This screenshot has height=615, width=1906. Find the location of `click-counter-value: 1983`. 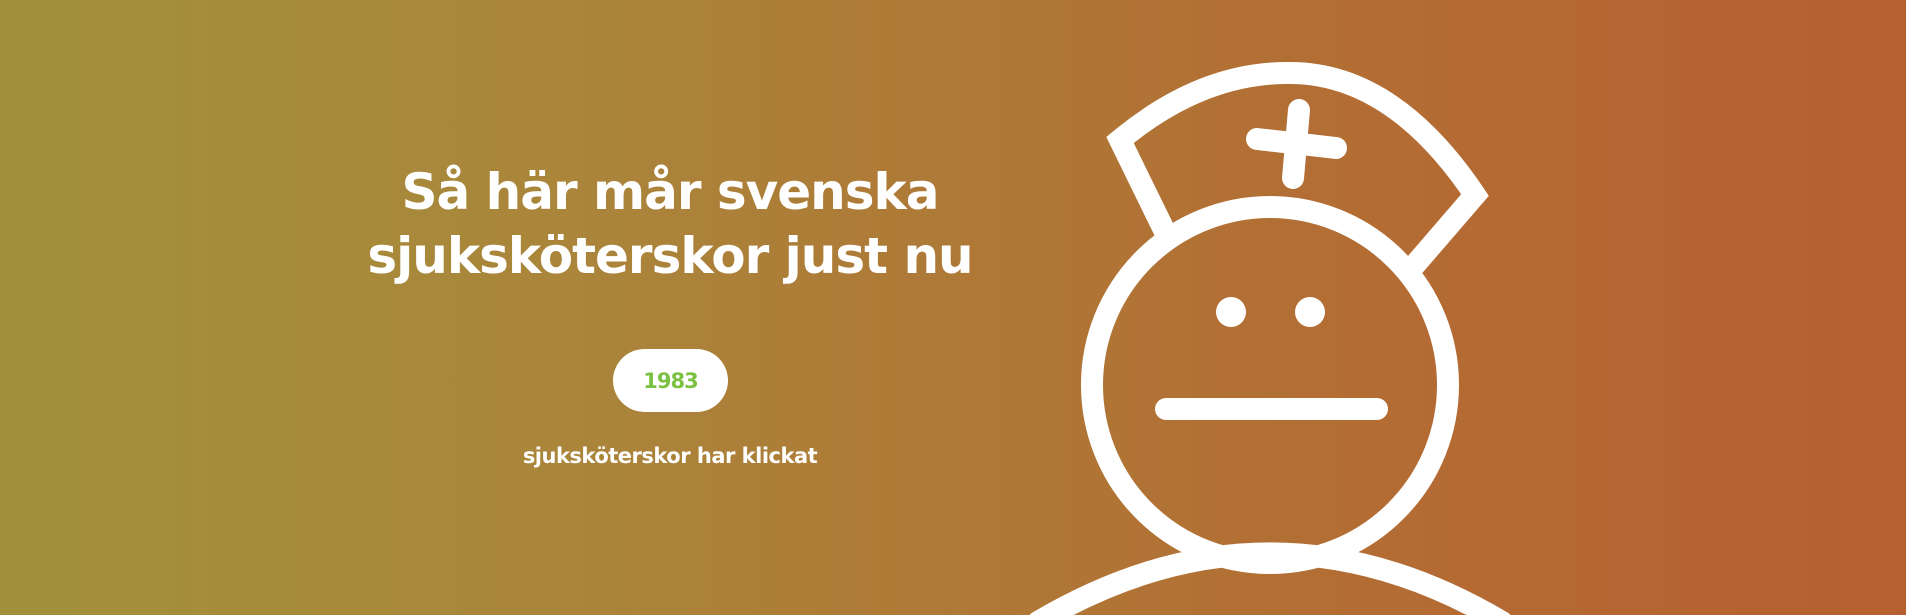

click-counter-value: 1983 is located at coordinates (670, 380).